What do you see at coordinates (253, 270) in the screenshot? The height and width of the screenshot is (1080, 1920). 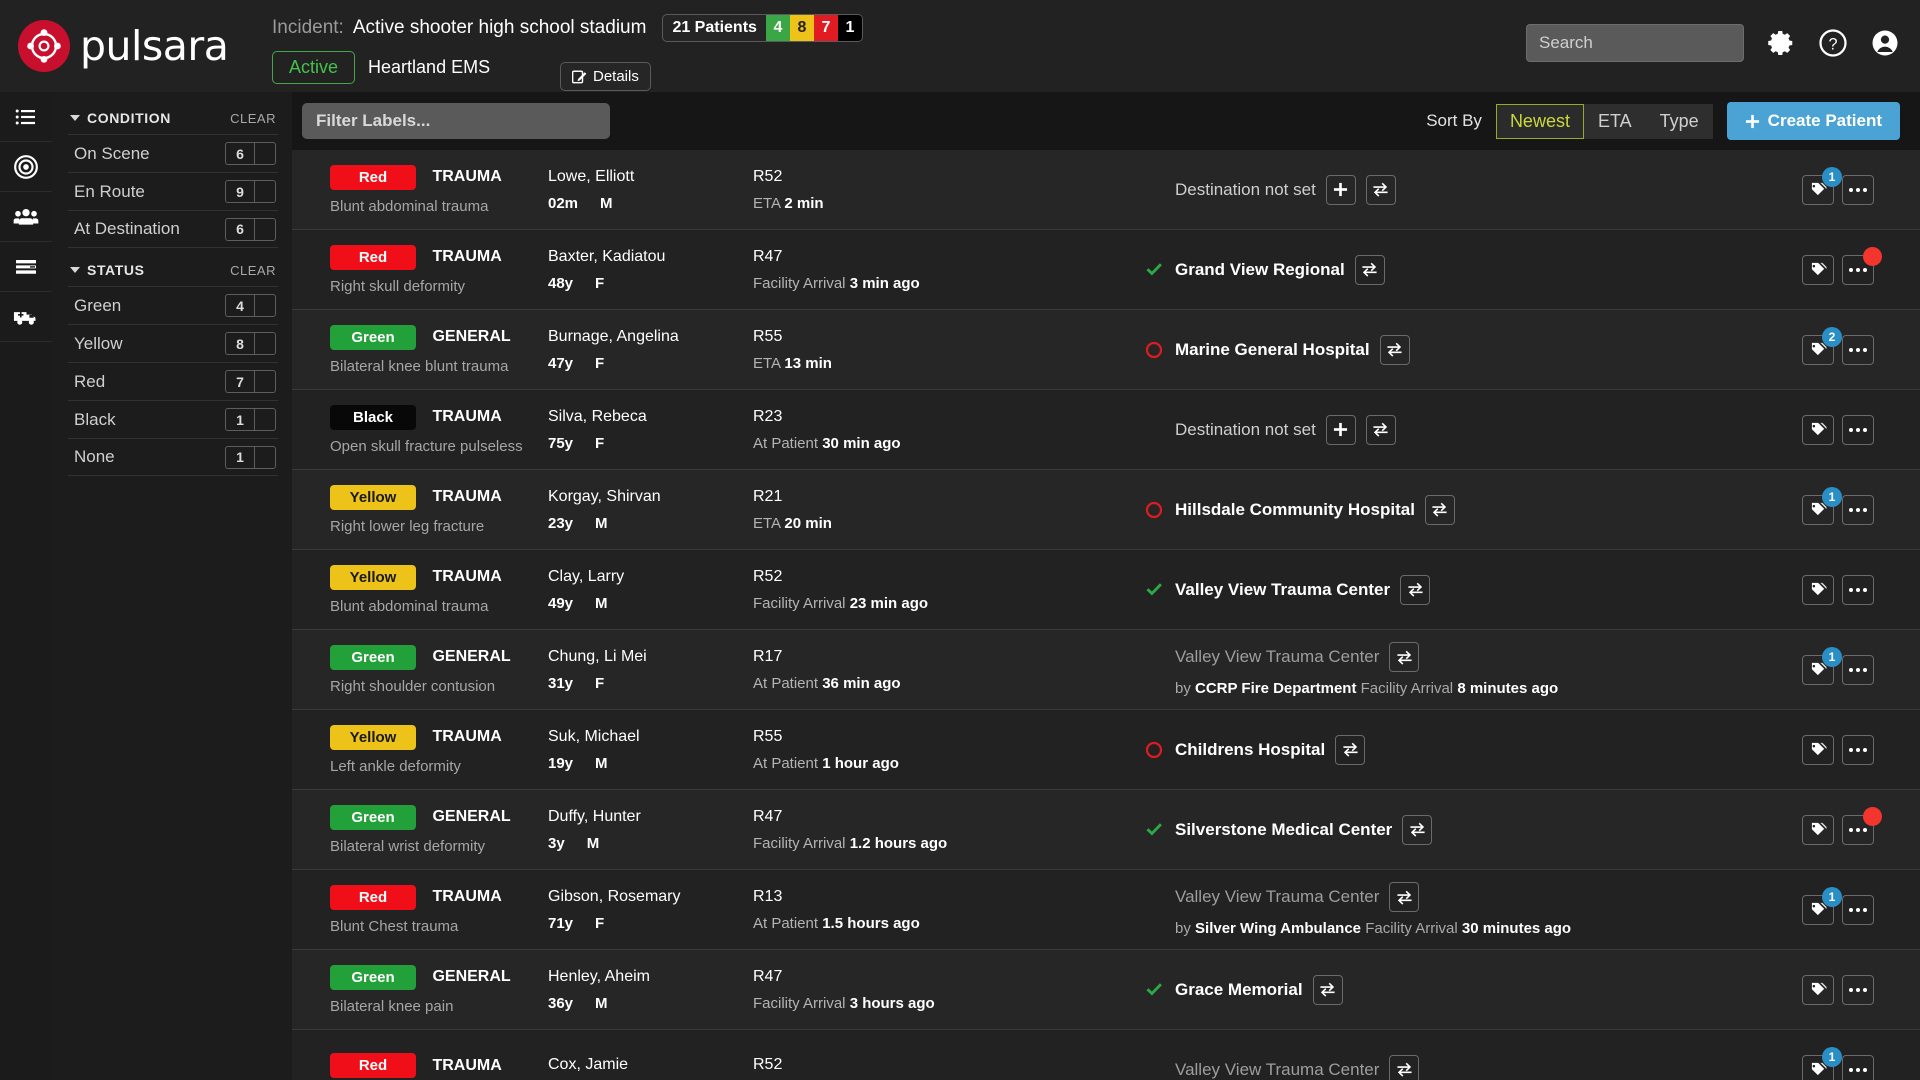 I see `clear-status-filters: CLEAR` at bounding box center [253, 270].